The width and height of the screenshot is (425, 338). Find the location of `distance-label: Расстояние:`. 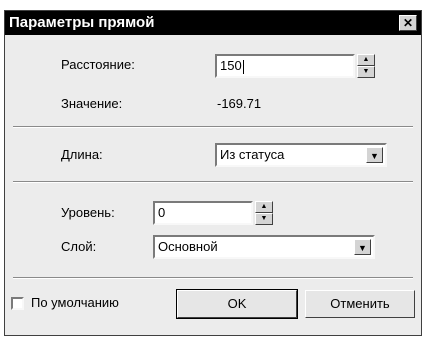

distance-label: Расстояние: is located at coordinates (98, 64).